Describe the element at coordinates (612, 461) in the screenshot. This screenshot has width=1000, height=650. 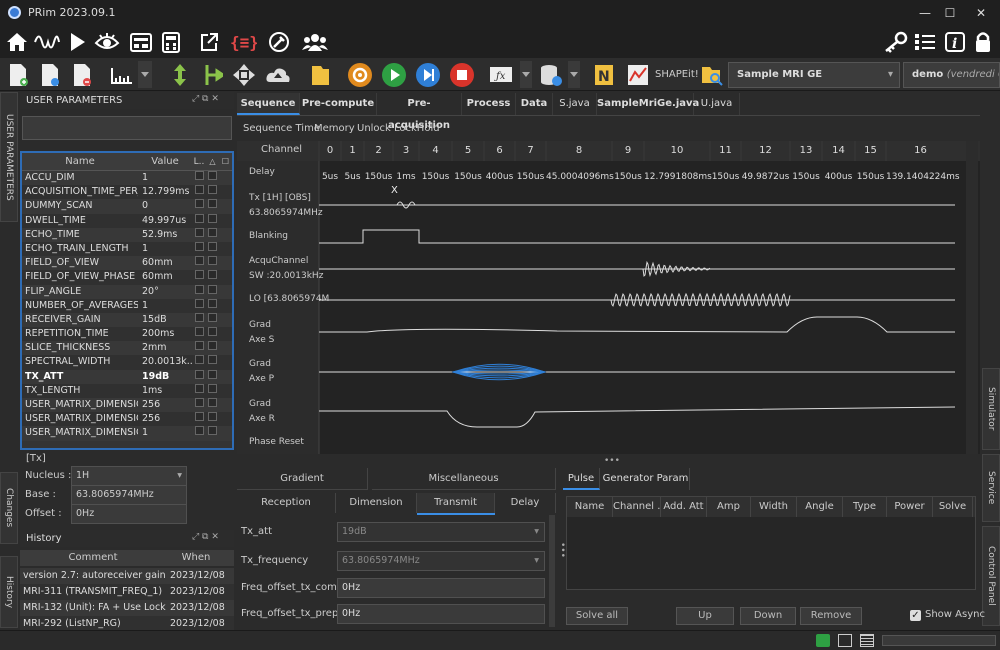
I see `splitter-handle: •••` at that location.